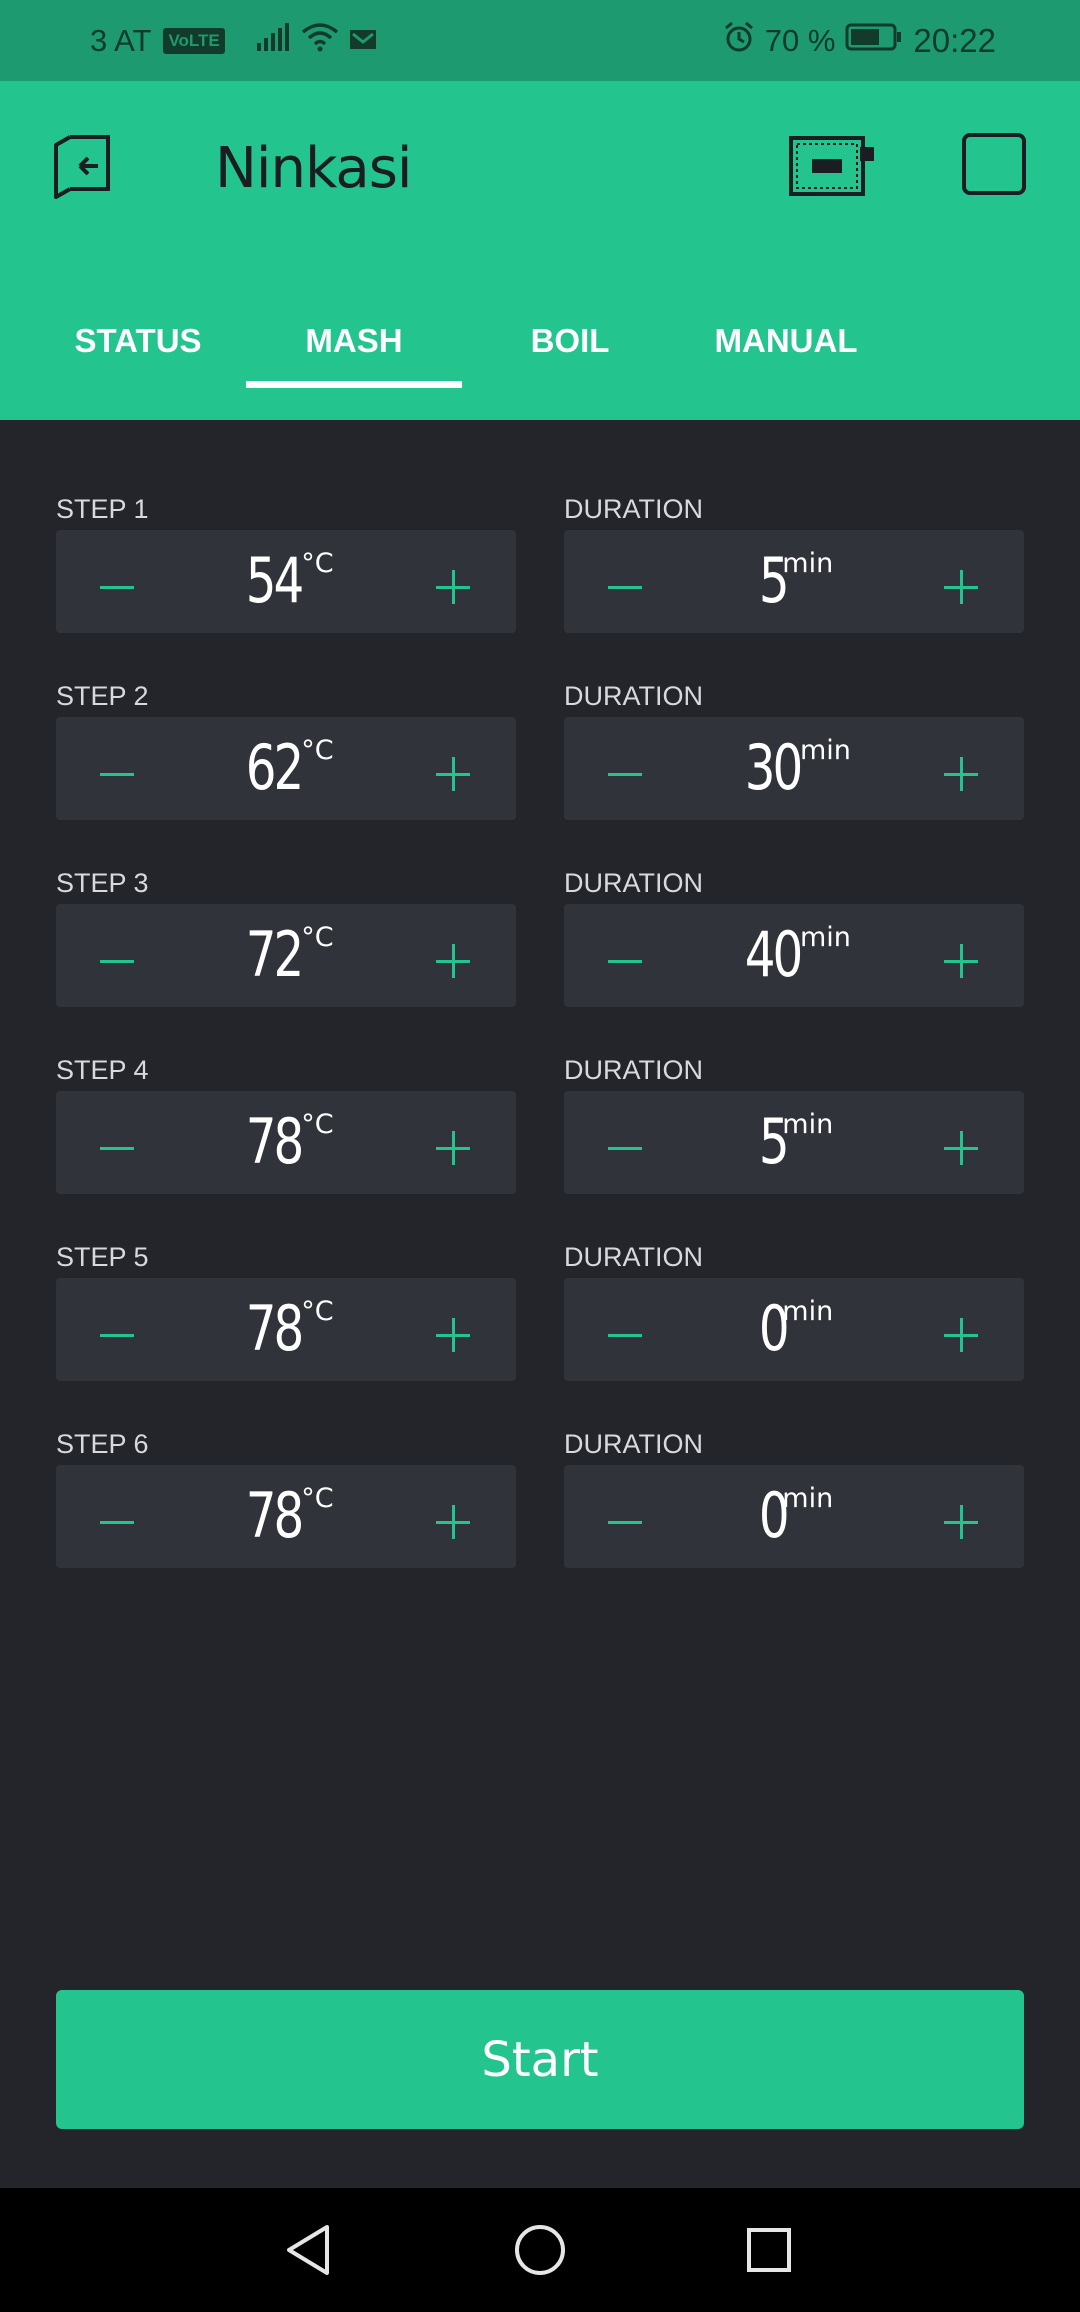 The width and height of the screenshot is (1080, 2312). I want to click on tab-status: STATUS, so click(138, 341).